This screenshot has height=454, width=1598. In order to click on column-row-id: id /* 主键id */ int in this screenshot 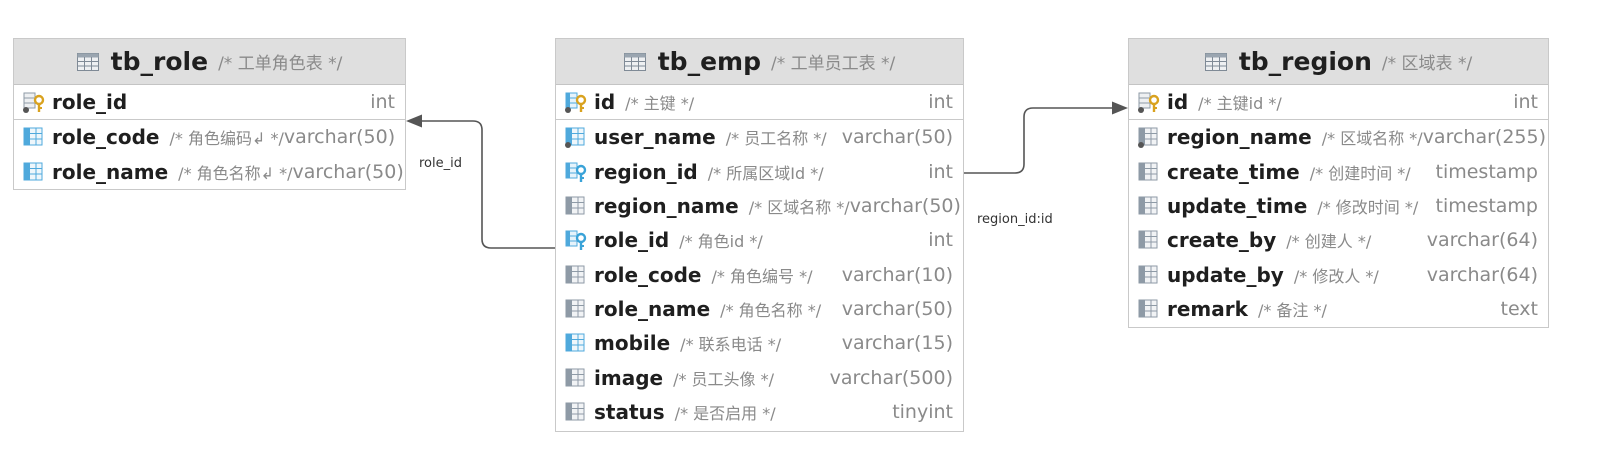, I will do `click(1338, 102)`.